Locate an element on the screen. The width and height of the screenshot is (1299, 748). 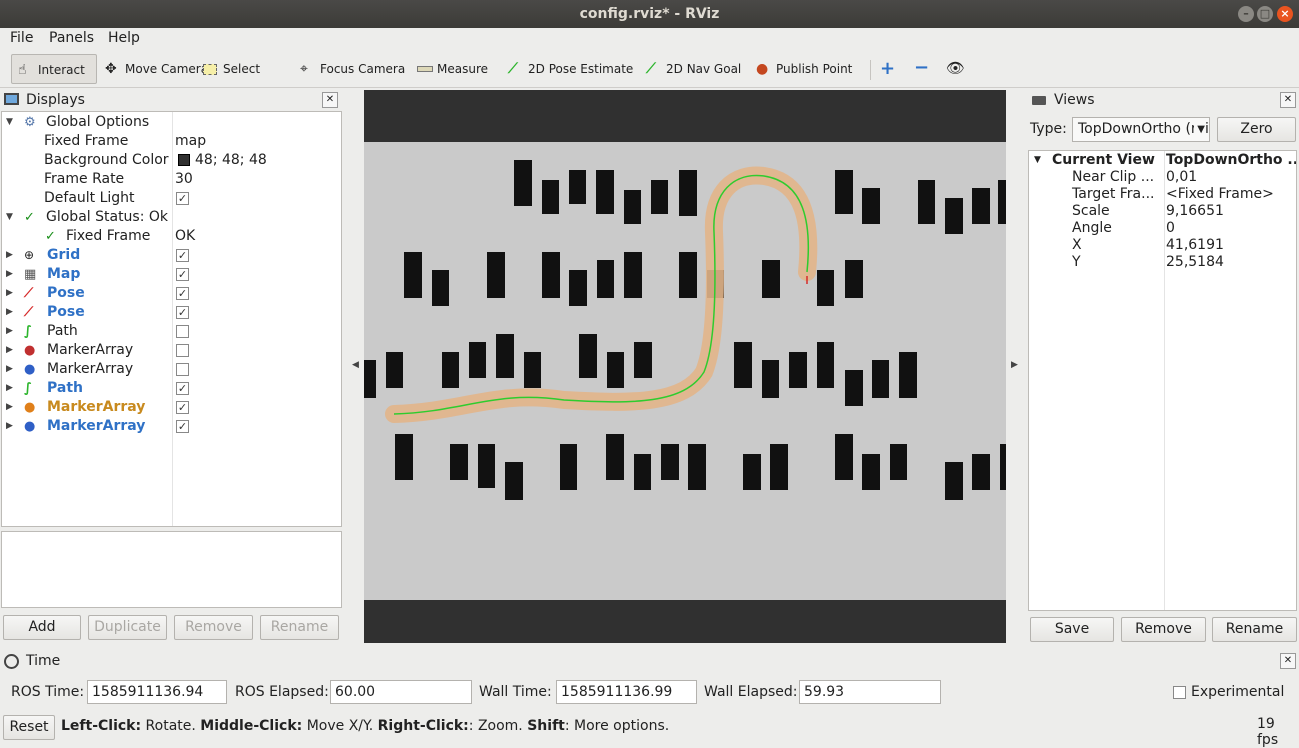
menu-file: File is located at coordinates (21, 38).